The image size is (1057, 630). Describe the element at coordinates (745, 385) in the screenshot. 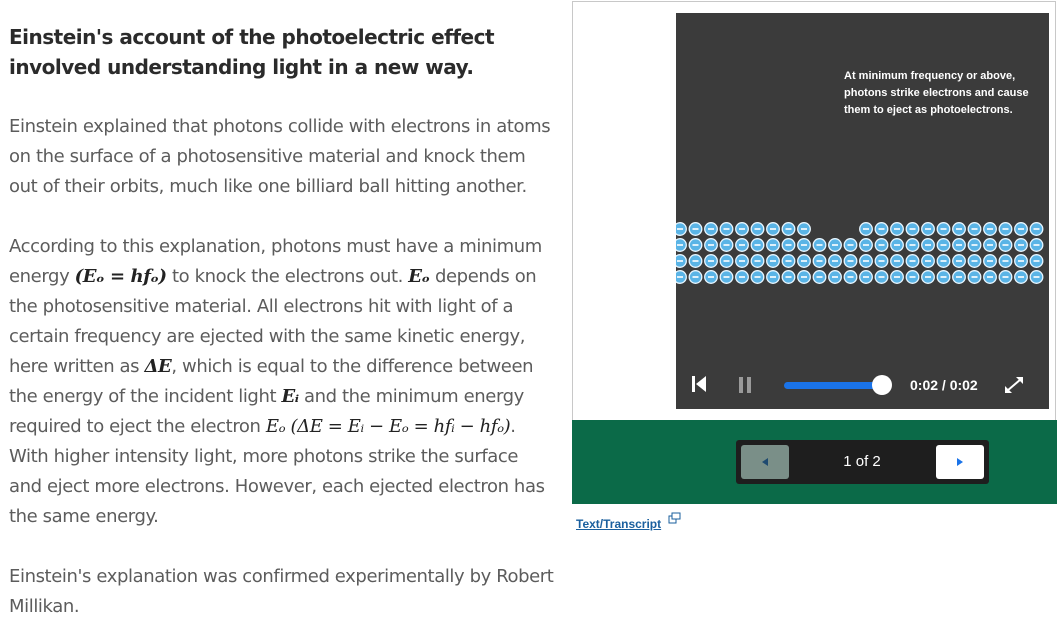

I see `pause-icon` at that location.